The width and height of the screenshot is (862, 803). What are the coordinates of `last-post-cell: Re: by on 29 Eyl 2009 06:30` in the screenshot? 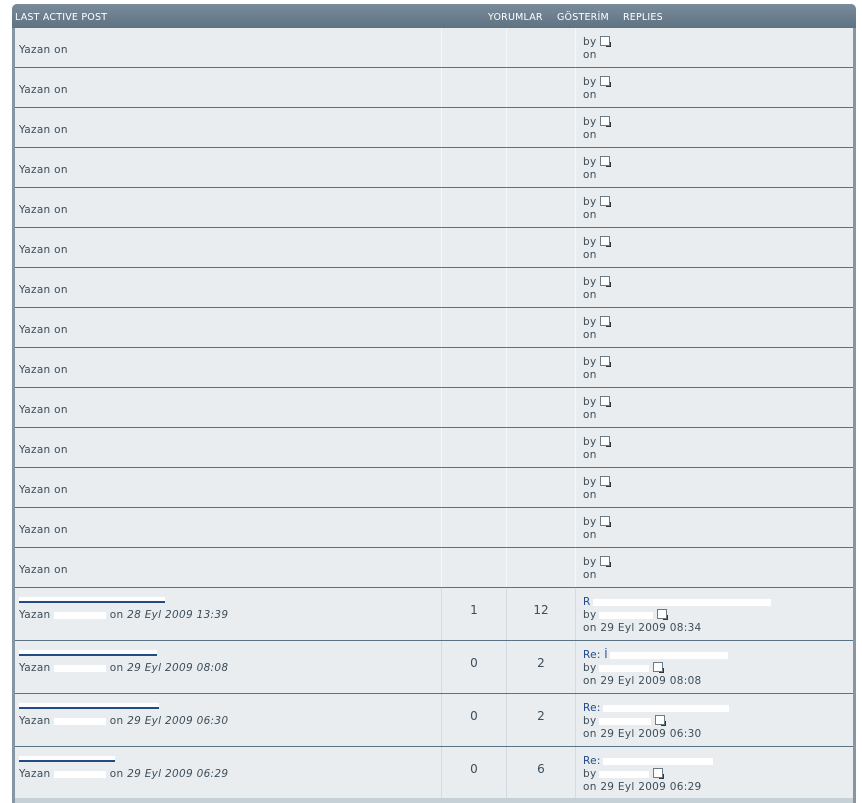 It's located at (714, 720).